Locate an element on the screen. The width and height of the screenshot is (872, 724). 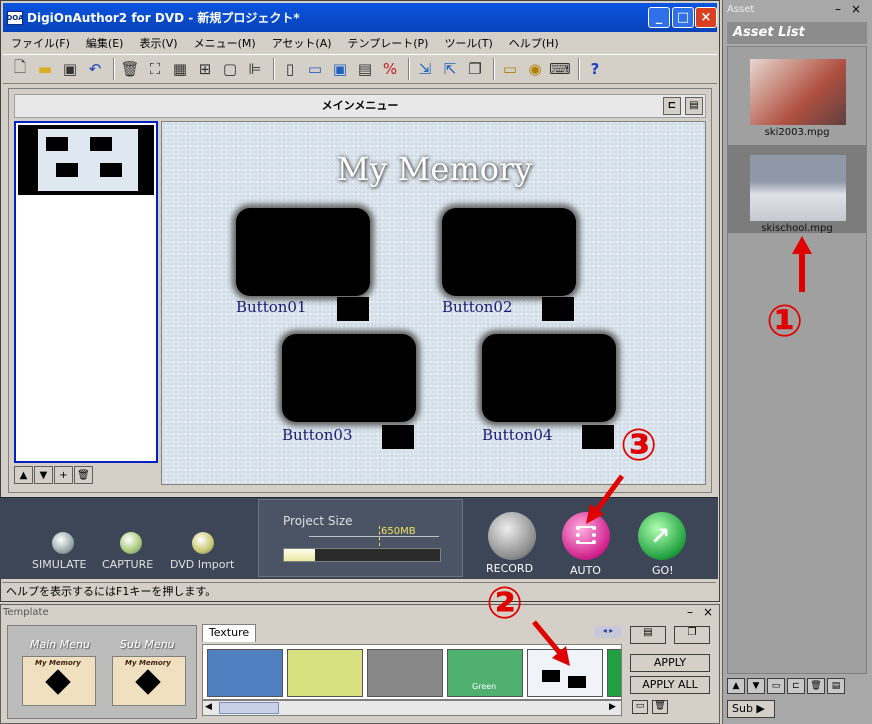
record-button is located at coordinates (512, 536).